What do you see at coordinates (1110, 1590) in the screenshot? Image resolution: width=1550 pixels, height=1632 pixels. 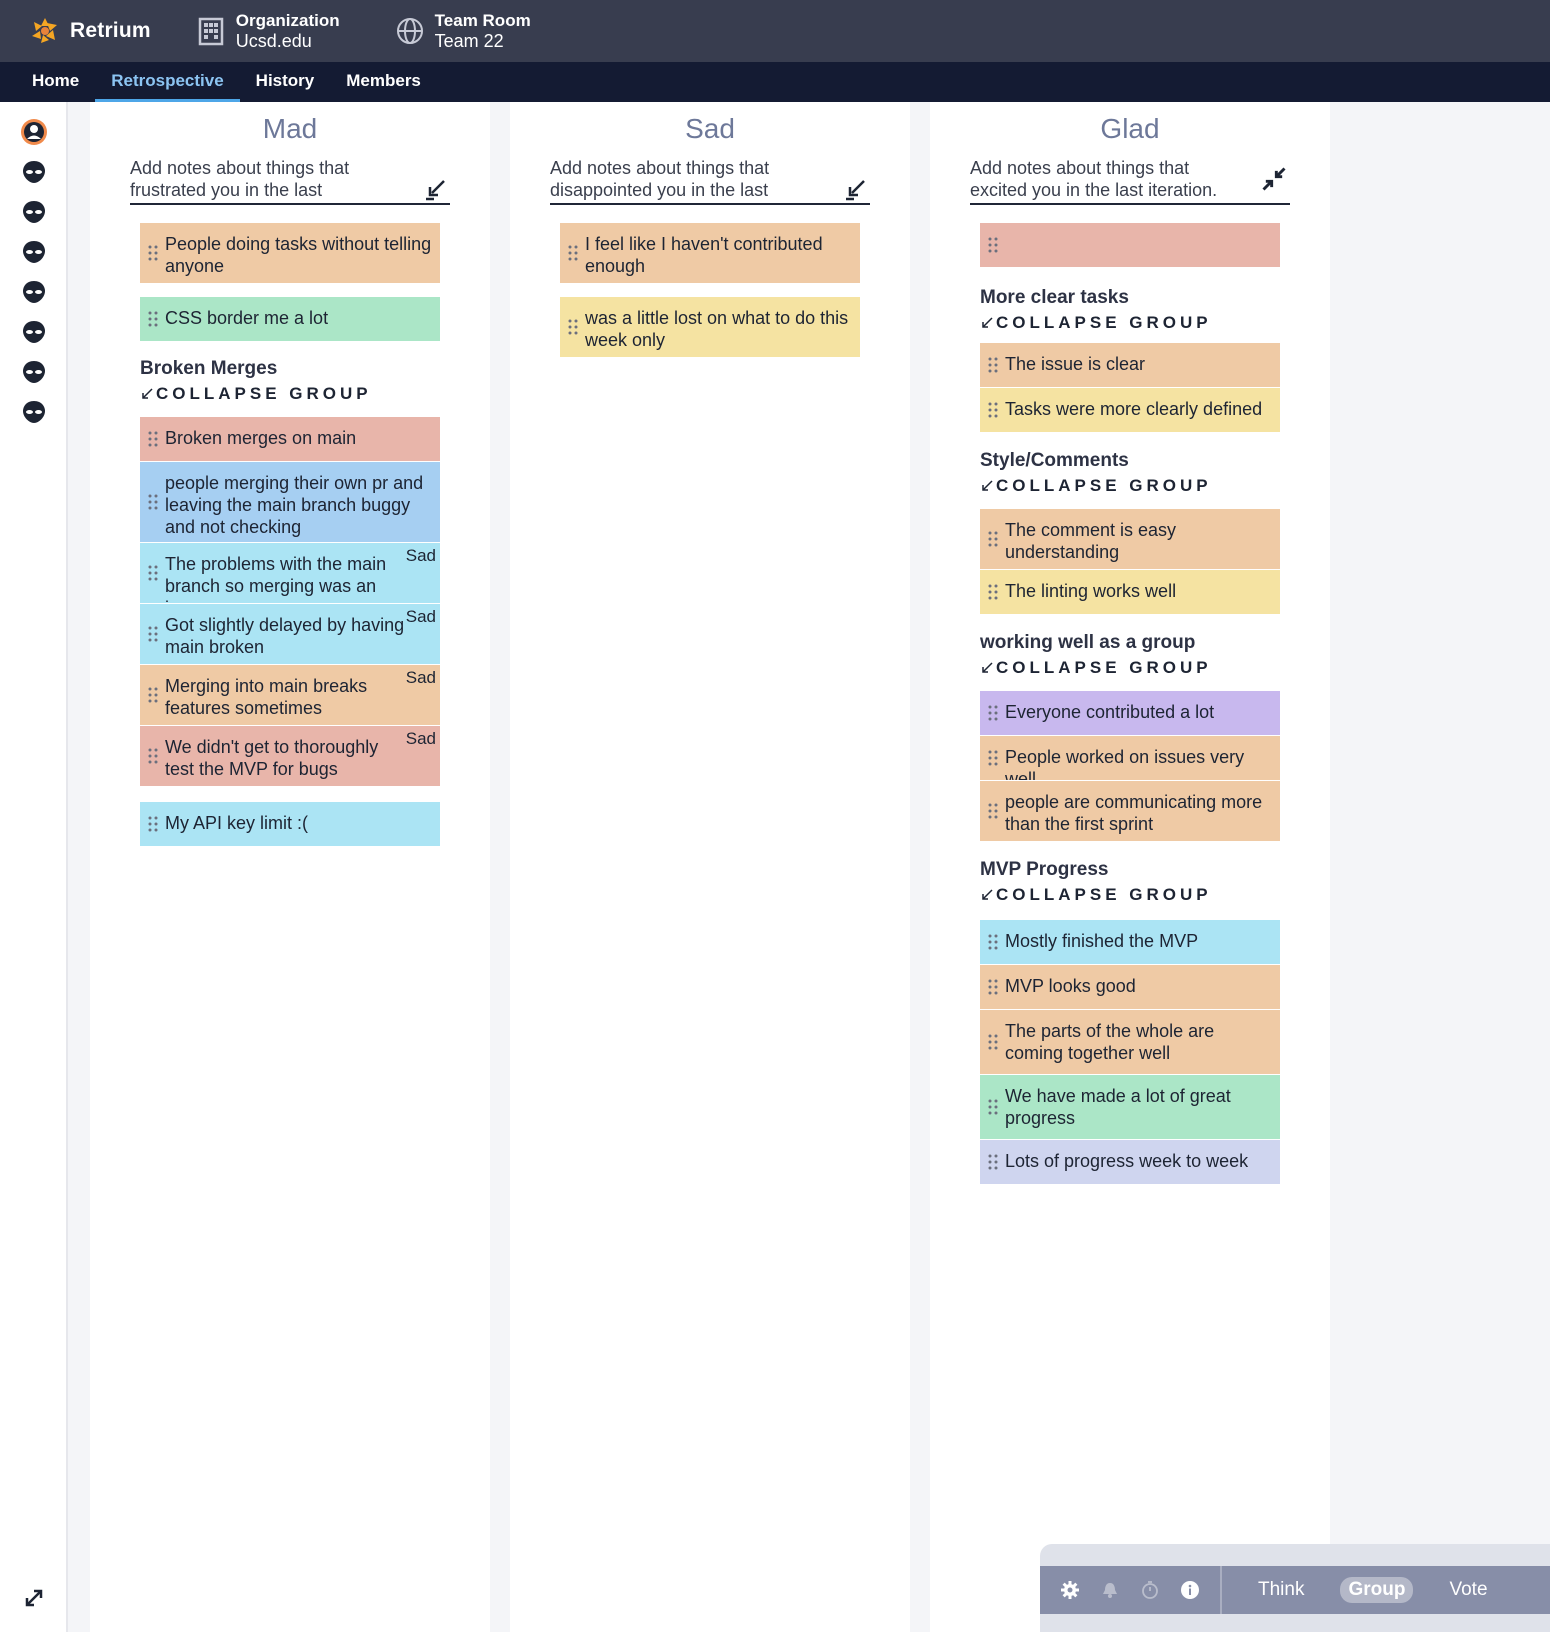 I see `bell-icon` at bounding box center [1110, 1590].